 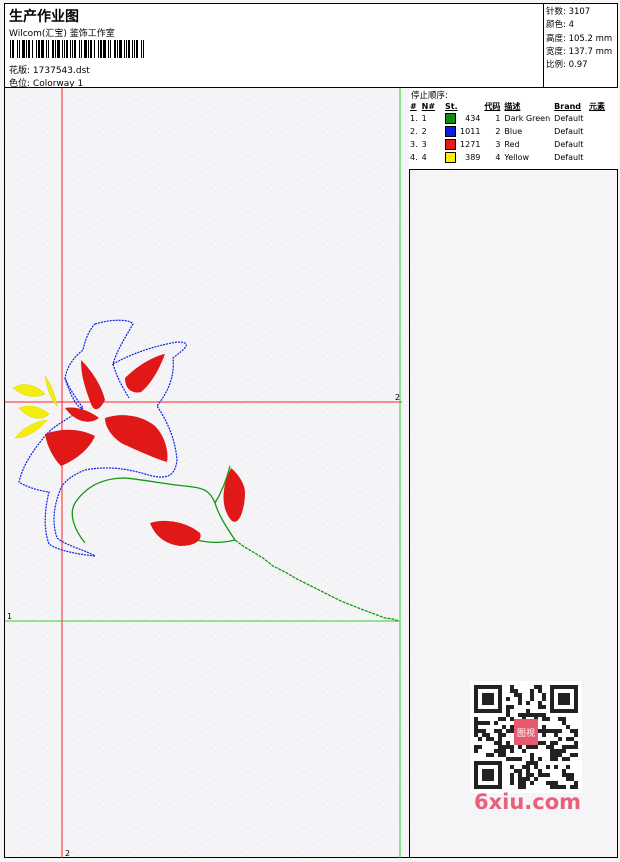 What do you see at coordinates (397, 397) in the screenshot?
I see `marker-top-right: 2` at bounding box center [397, 397].